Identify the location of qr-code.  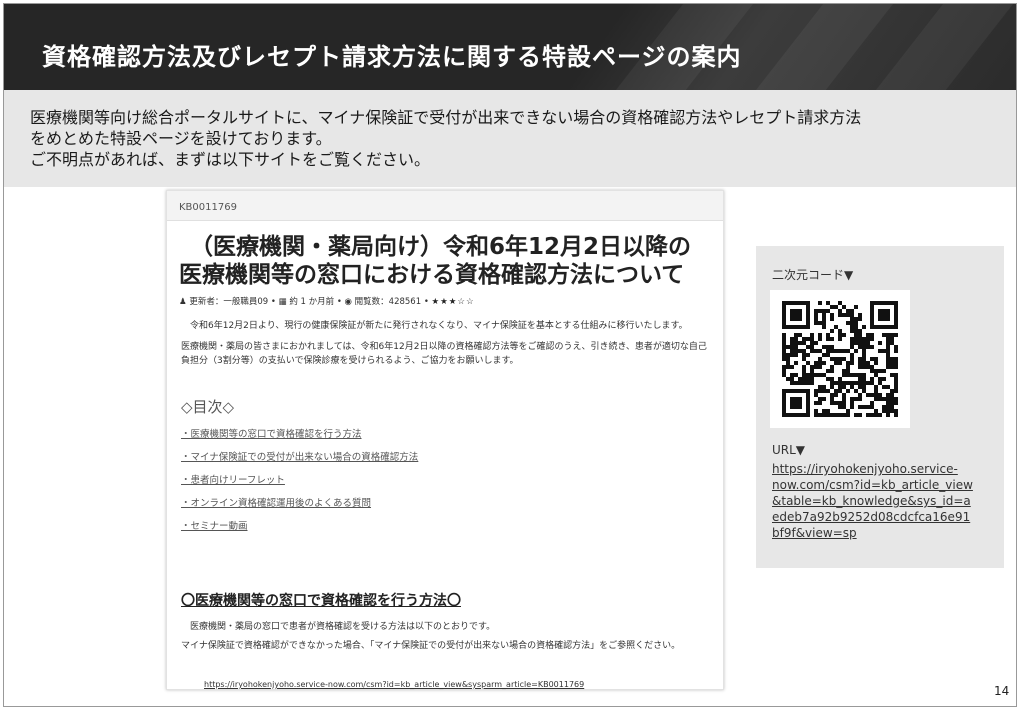
(840, 359).